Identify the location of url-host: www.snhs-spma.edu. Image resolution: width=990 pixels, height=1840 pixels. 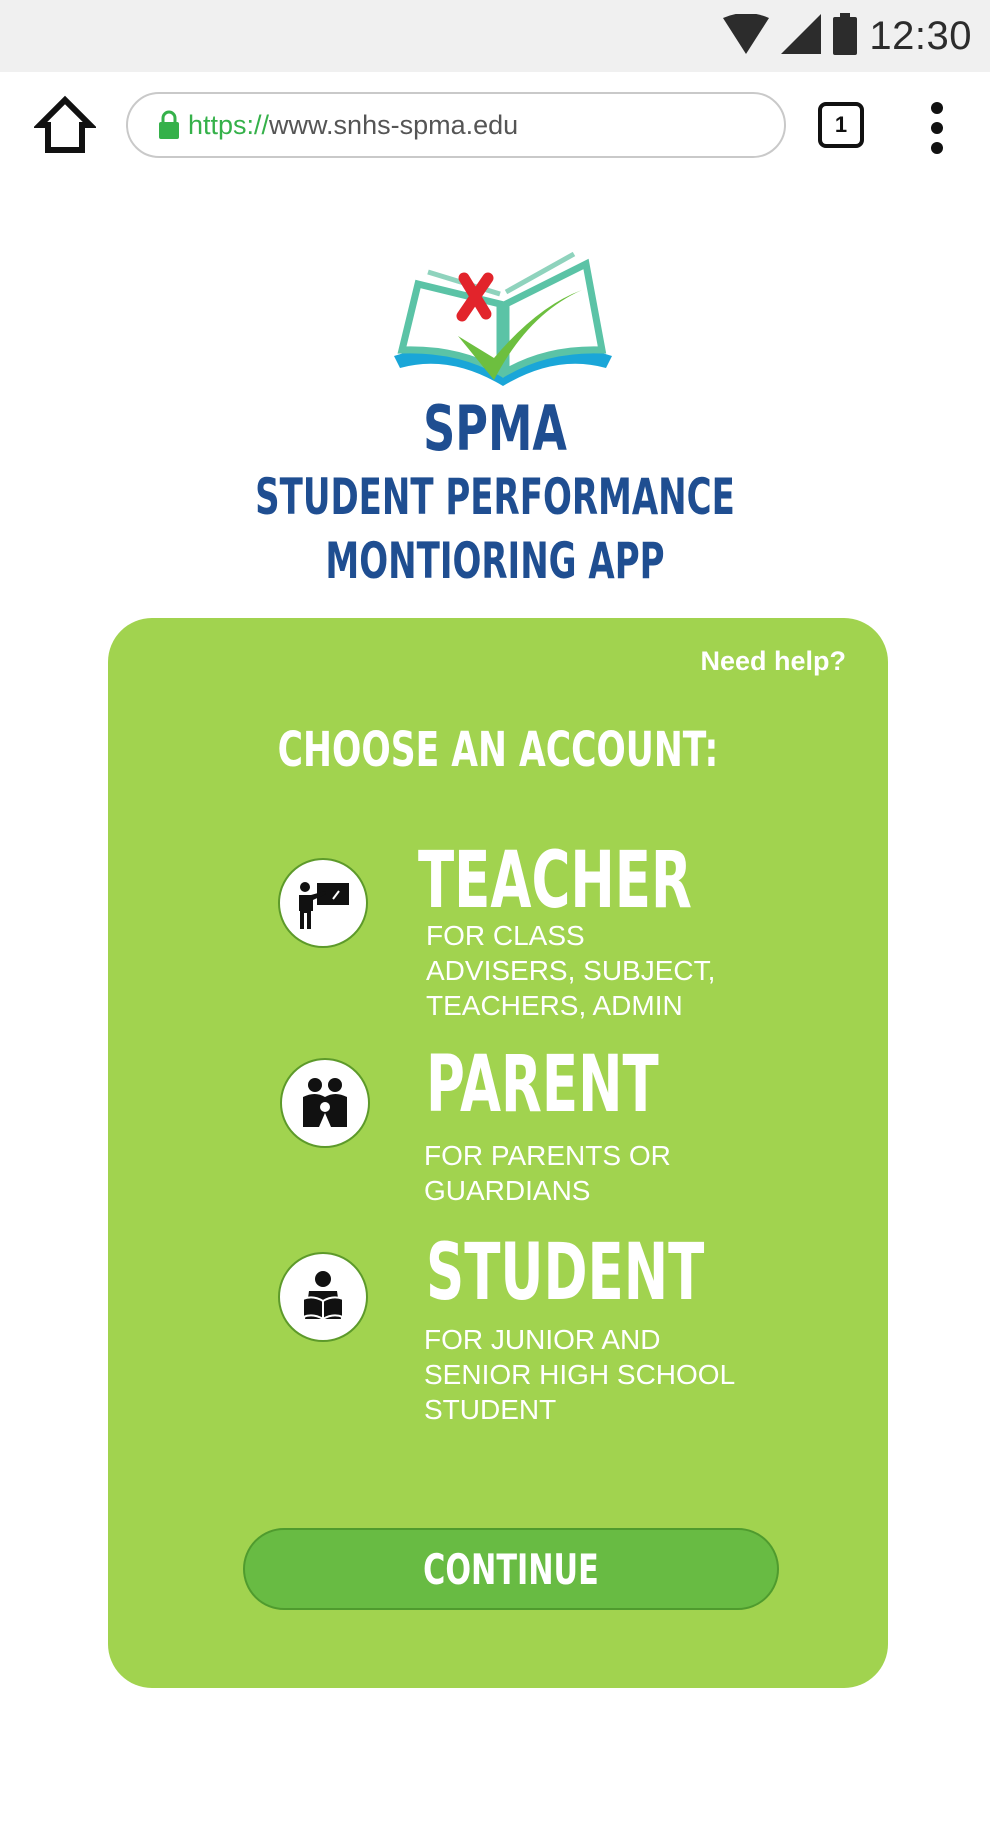
(394, 124).